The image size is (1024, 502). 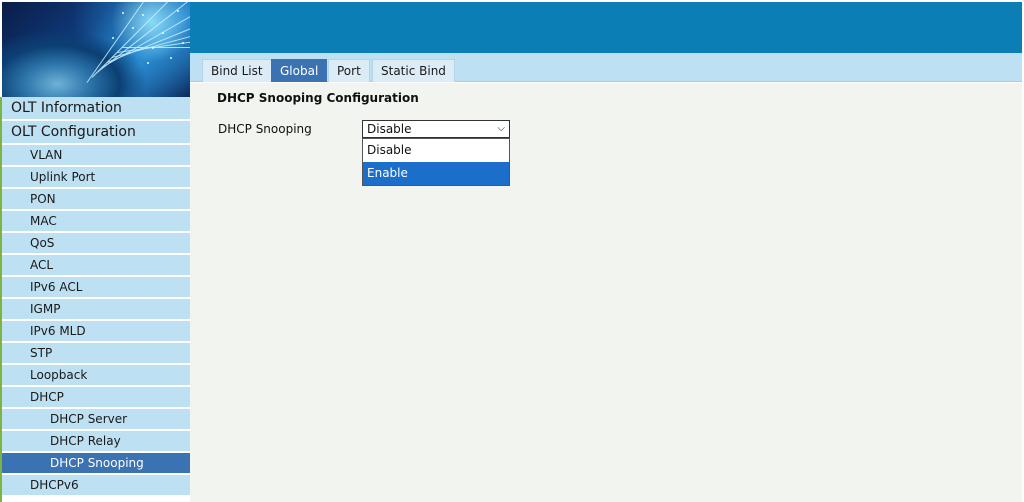 I want to click on sidebar-item-dhcp-relay: DHCP Relay, so click(x=96, y=441).